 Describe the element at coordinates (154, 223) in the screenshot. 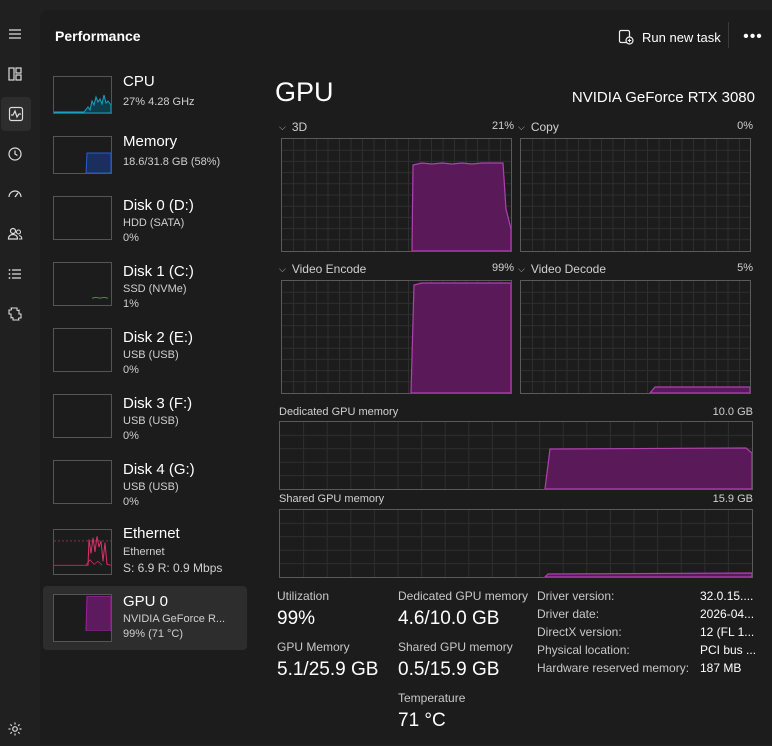

I see `device-detail: HDD (SATA)` at that location.